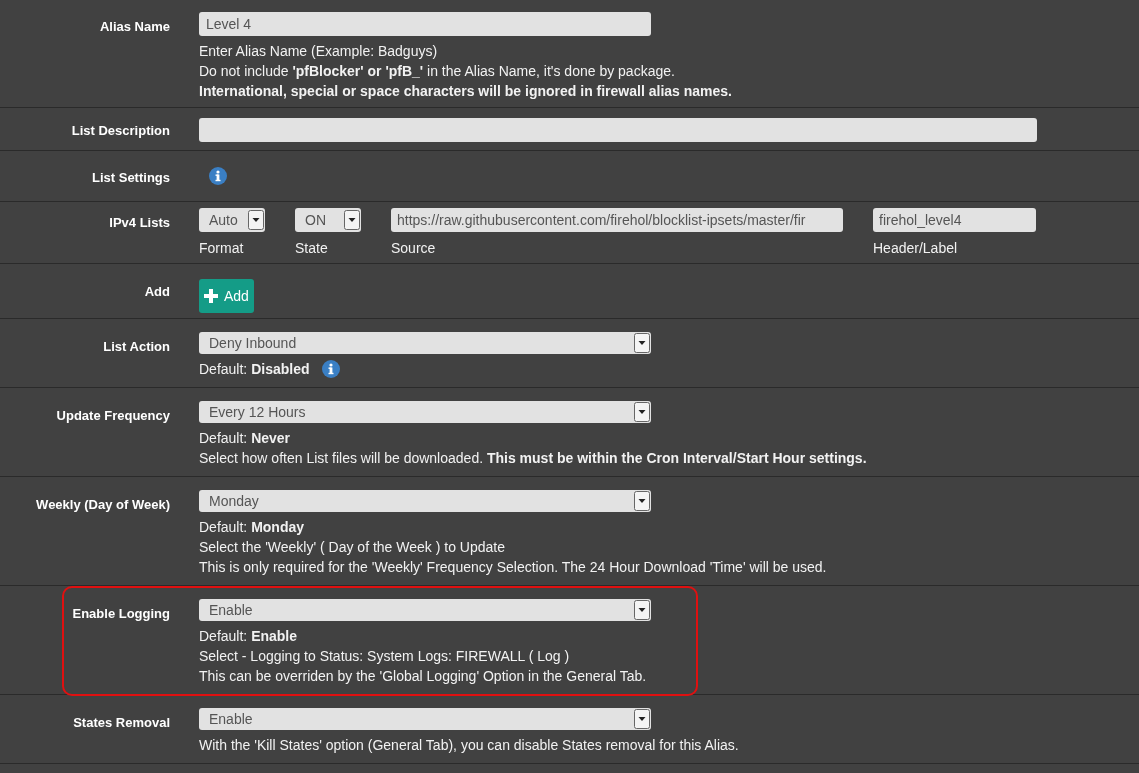  Describe the element at coordinates (121, 722) in the screenshot. I see `field-label: States Removal` at that location.